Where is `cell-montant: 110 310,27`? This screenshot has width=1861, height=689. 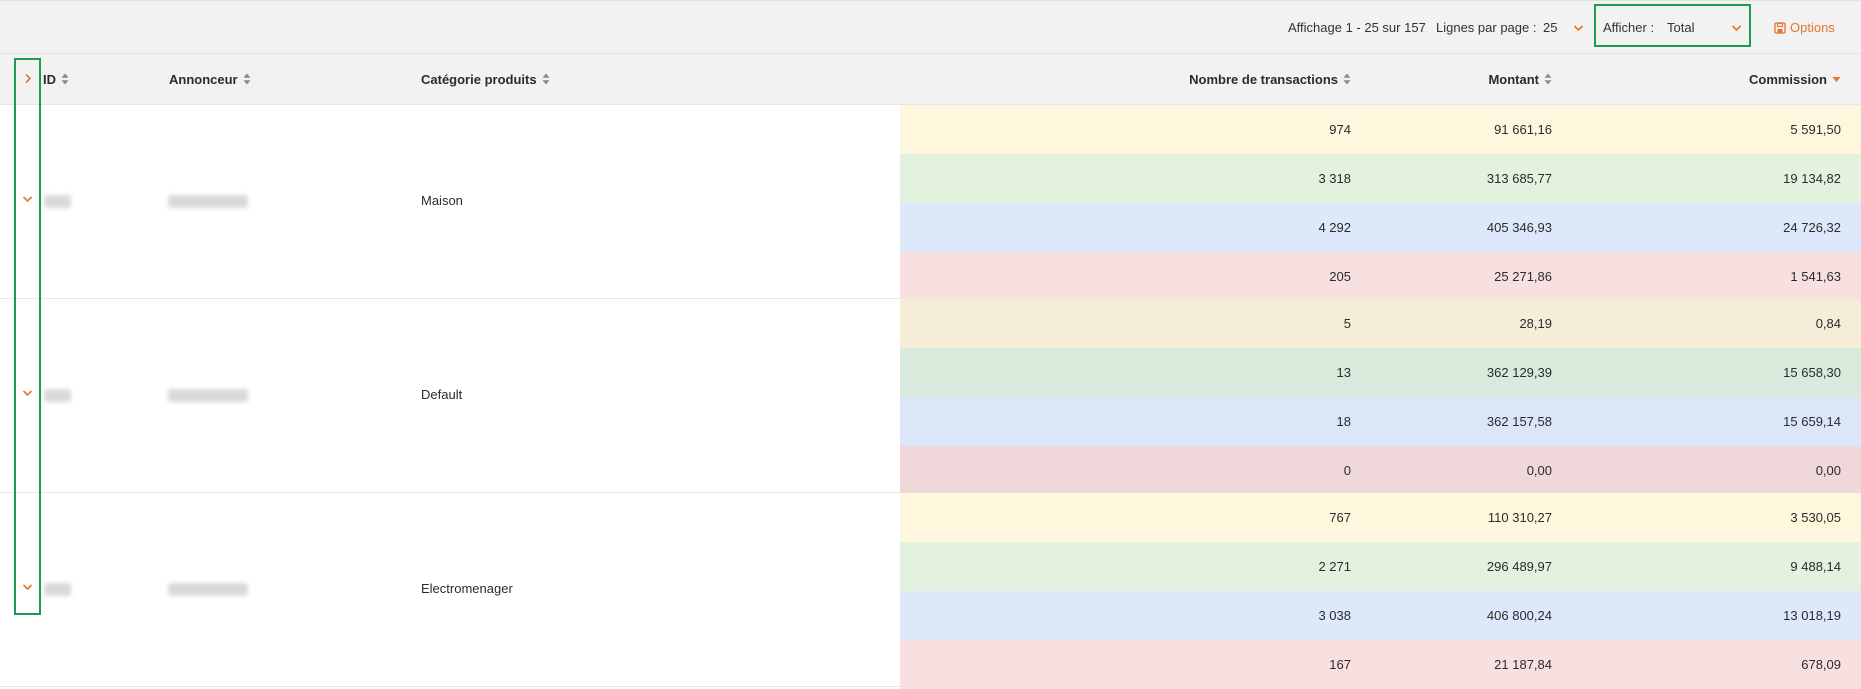 cell-montant: 110 310,27 is located at coordinates (1519, 517).